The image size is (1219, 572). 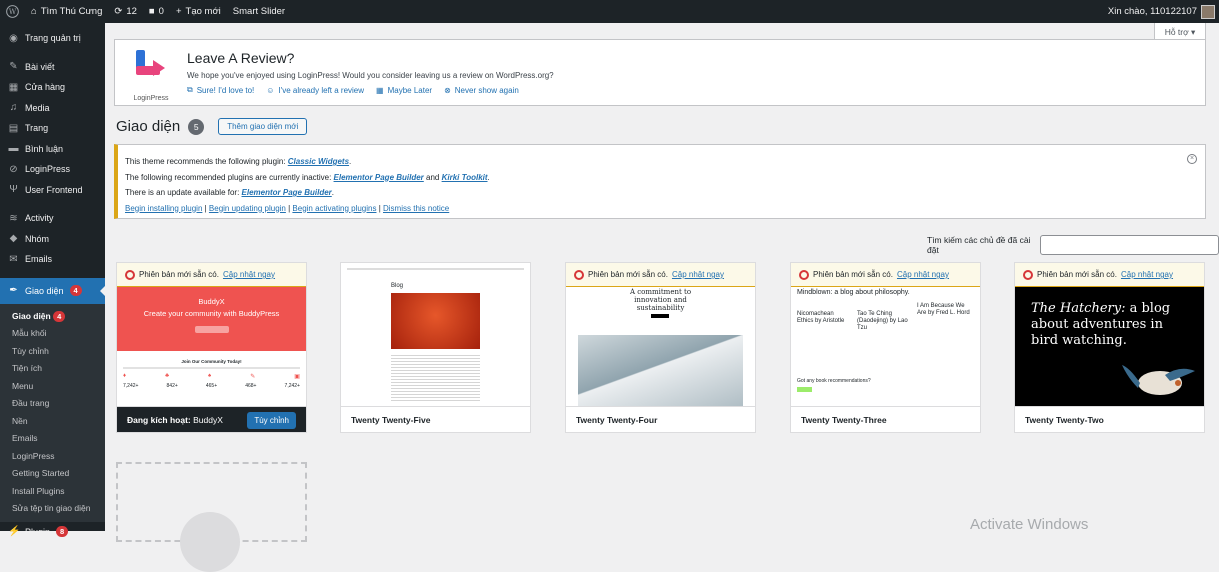 I want to click on customize-button: Tùy chỉnh, so click(x=271, y=420).